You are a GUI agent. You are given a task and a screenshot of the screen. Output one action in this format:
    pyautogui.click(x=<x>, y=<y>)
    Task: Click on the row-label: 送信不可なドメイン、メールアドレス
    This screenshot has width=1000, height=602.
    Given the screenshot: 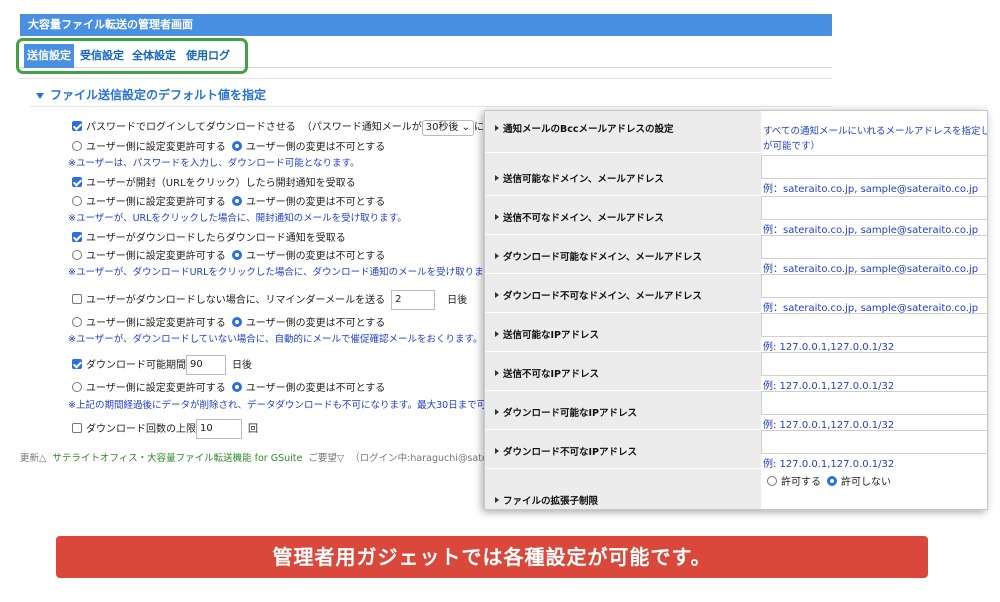 What is the action you would take?
    pyautogui.click(x=623, y=215)
    